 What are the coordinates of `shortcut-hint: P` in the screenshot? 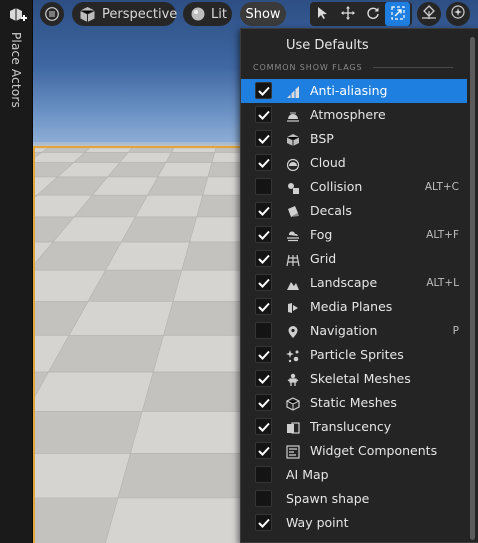 It's located at (455, 331).